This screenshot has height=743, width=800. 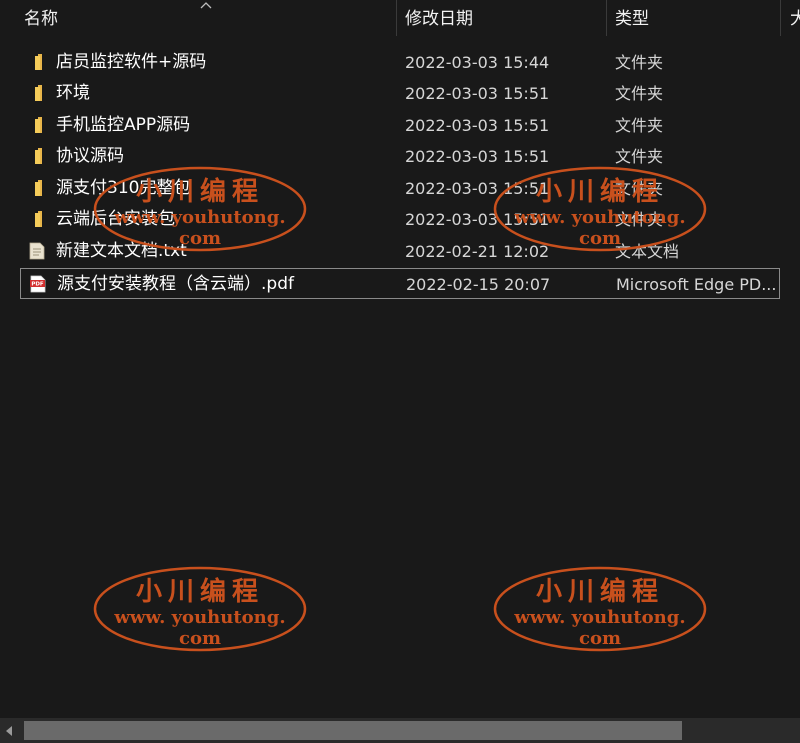 What do you see at coordinates (439, 19) in the screenshot?
I see `column-header-date-modified: 修改日期` at bounding box center [439, 19].